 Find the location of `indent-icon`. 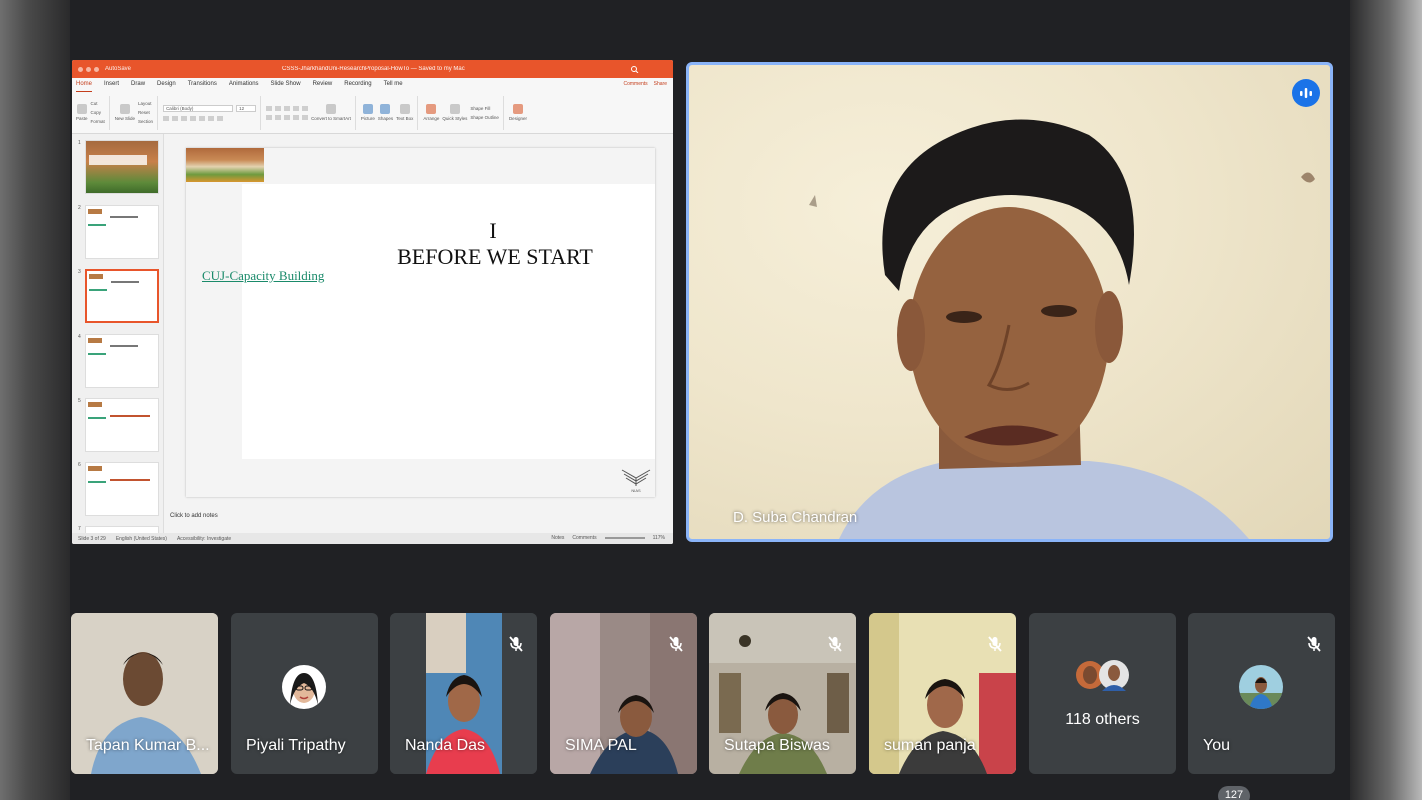

indent-icon is located at coordinates (287, 108).